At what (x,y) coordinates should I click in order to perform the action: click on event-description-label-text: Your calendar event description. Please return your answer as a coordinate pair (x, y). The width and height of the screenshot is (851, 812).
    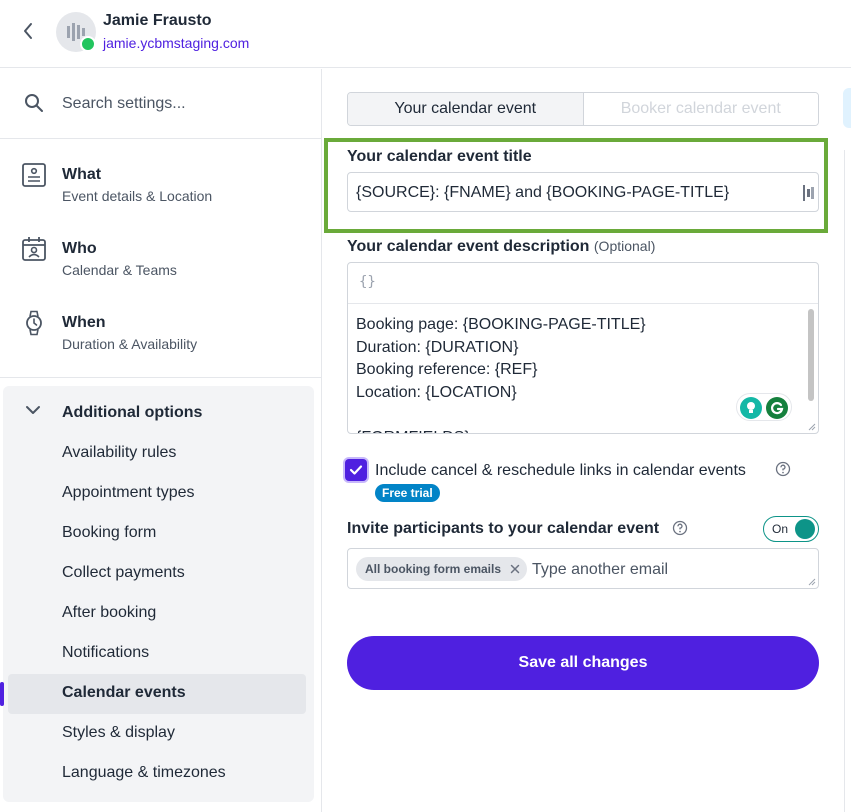
    Looking at the image, I should click on (468, 246).